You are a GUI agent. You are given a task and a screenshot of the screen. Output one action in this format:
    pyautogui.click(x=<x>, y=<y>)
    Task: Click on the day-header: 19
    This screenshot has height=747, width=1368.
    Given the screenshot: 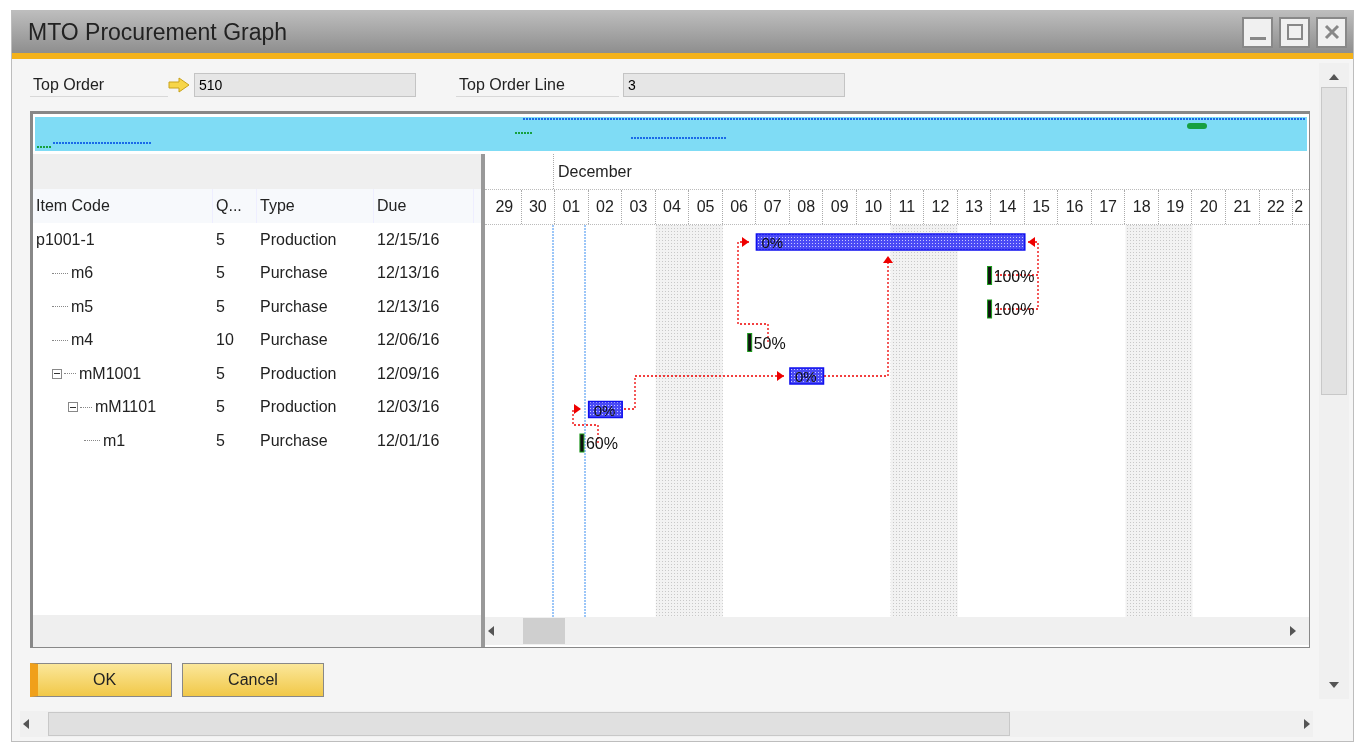 What is the action you would take?
    pyautogui.click(x=1175, y=207)
    